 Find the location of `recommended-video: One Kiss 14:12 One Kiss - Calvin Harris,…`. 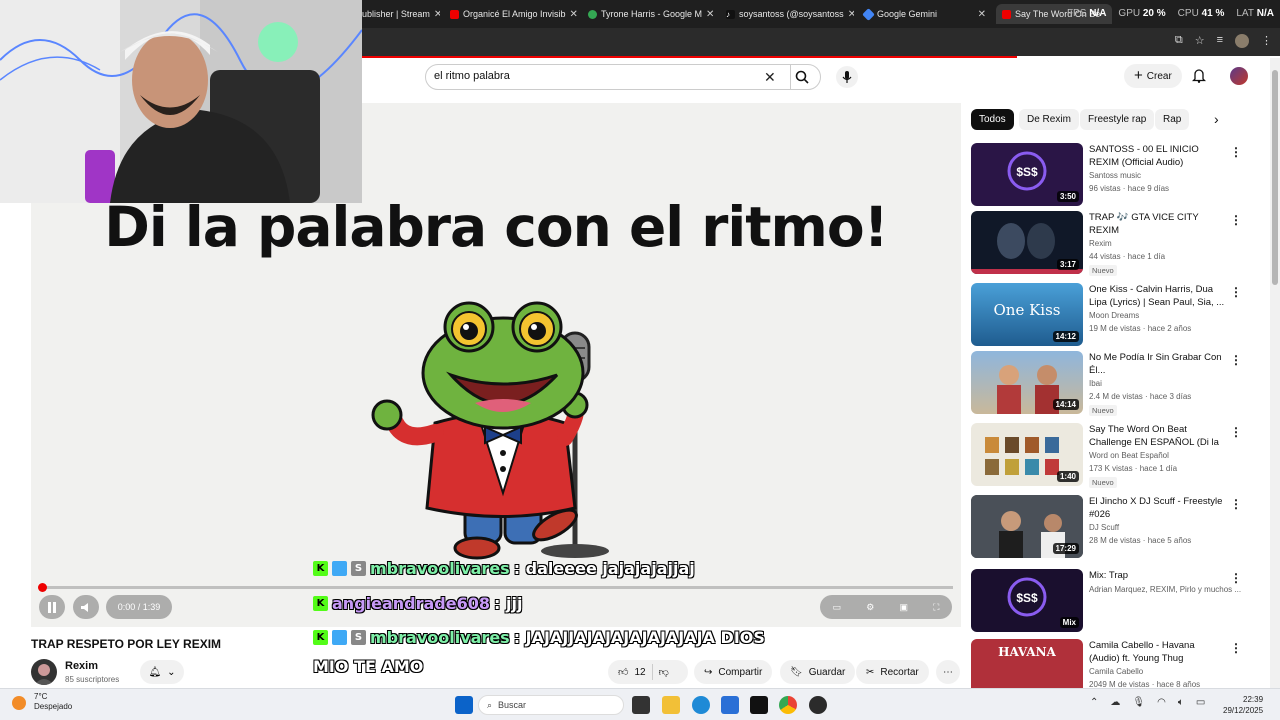

recommended-video: One Kiss 14:12 One Kiss - Calvin Harris,… is located at coordinates (1116, 316).